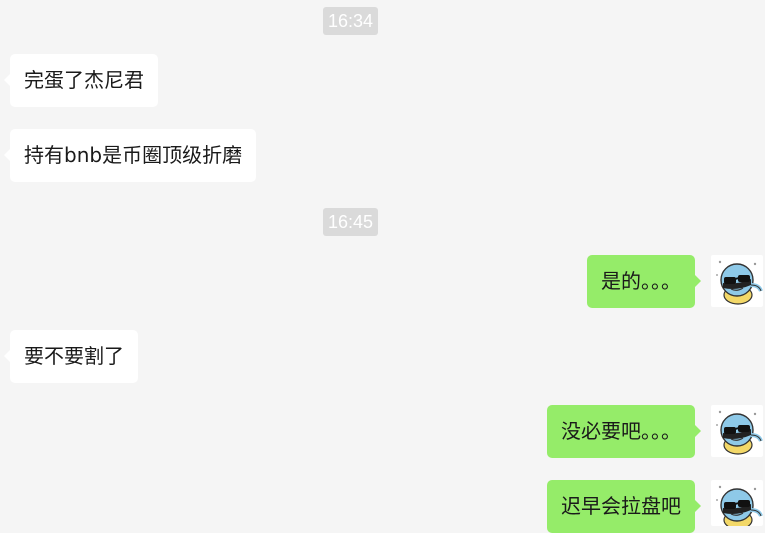 The image size is (765, 533). What do you see at coordinates (81, 80) in the screenshot?
I see `message-bubble-incoming: 完蛋了杰尼君` at bounding box center [81, 80].